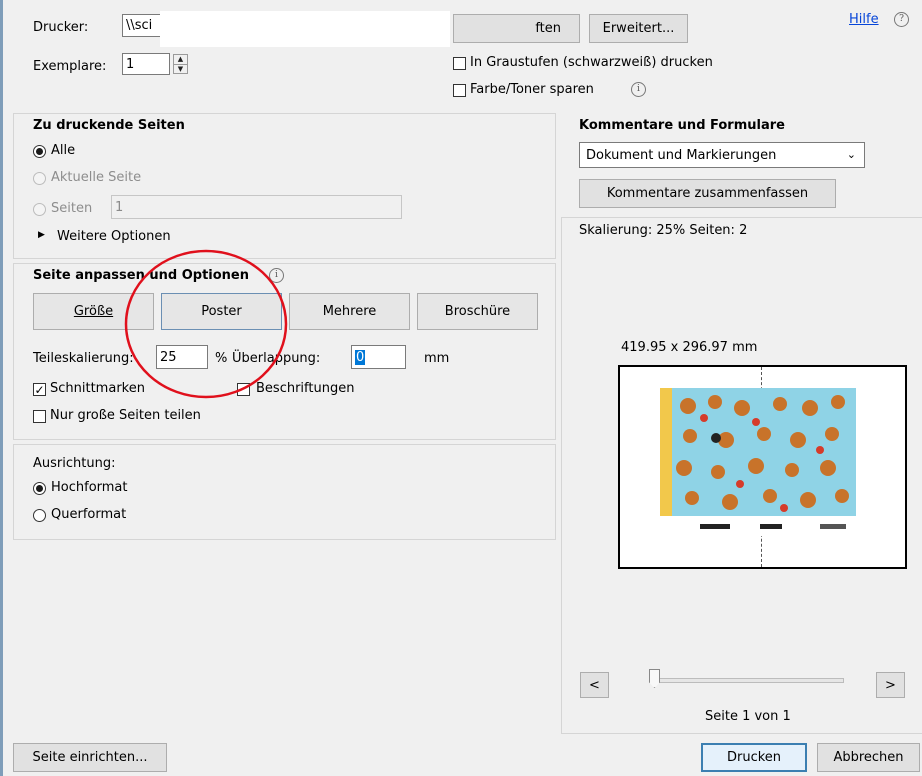 The width and height of the screenshot is (922, 776). I want to click on orientation-title: Ausrichtung:, so click(74, 463).